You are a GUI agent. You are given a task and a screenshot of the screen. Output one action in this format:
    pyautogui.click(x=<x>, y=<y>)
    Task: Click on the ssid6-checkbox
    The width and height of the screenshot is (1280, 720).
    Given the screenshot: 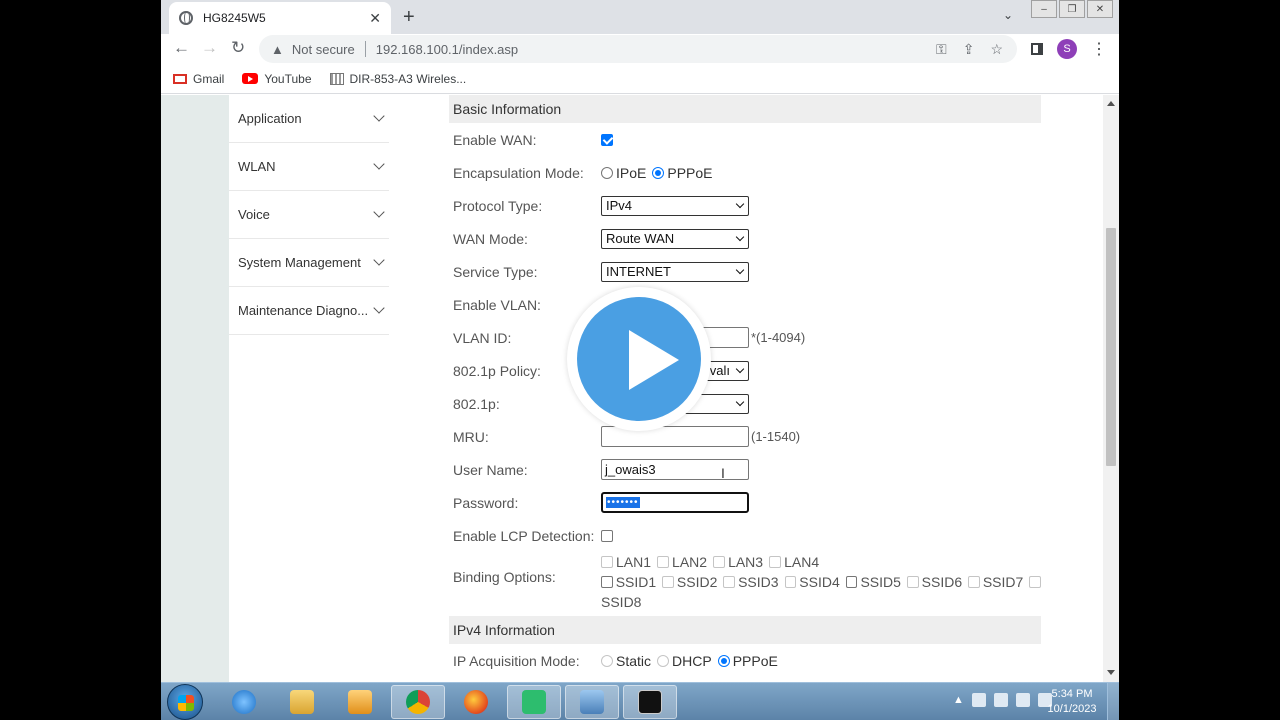 What is the action you would take?
    pyautogui.click(x=912, y=582)
    